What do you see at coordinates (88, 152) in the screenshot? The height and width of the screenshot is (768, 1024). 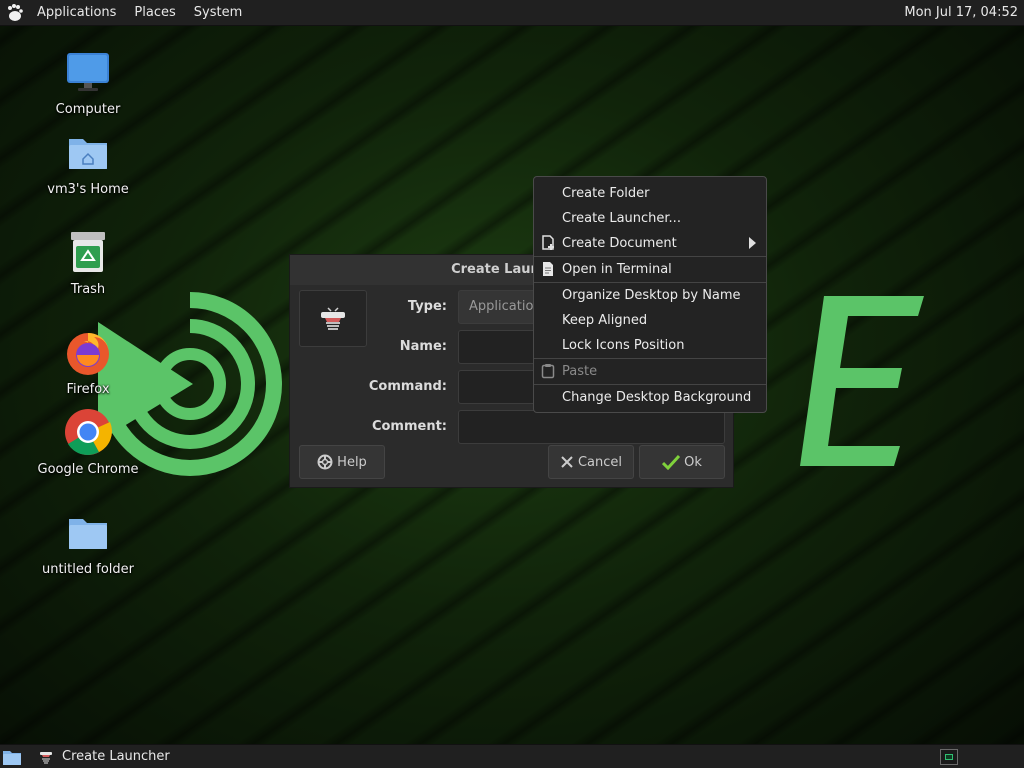 I see `home-folder-icon` at bounding box center [88, 152].